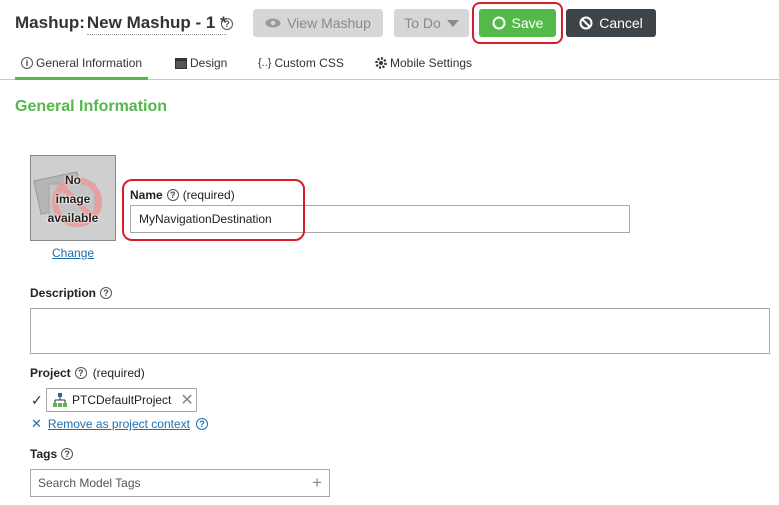 This screenshot has height=505, width=779. I want to click on tags-label: Tags ?, so click(52, 454).